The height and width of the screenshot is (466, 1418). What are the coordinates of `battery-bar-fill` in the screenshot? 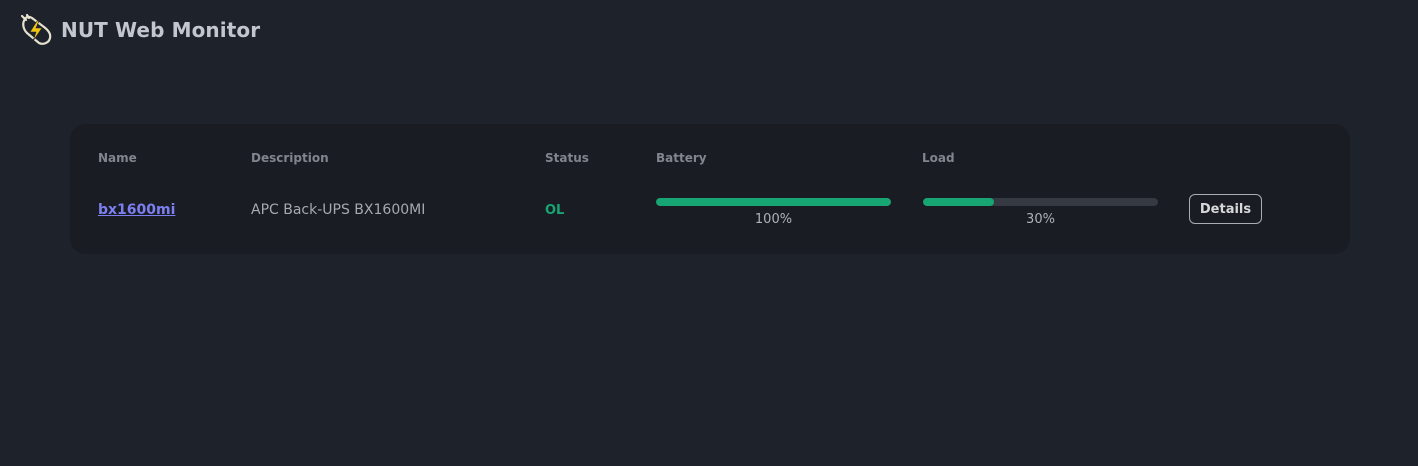 It's located at (773, 202).